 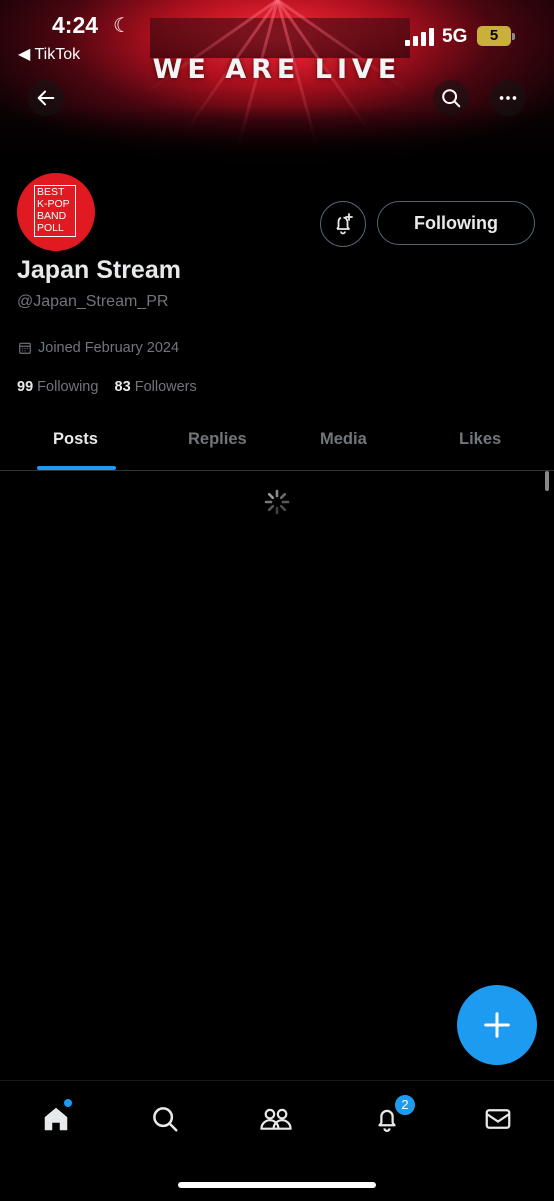 I want to click on people-icon, so click(x=276, y=1119).